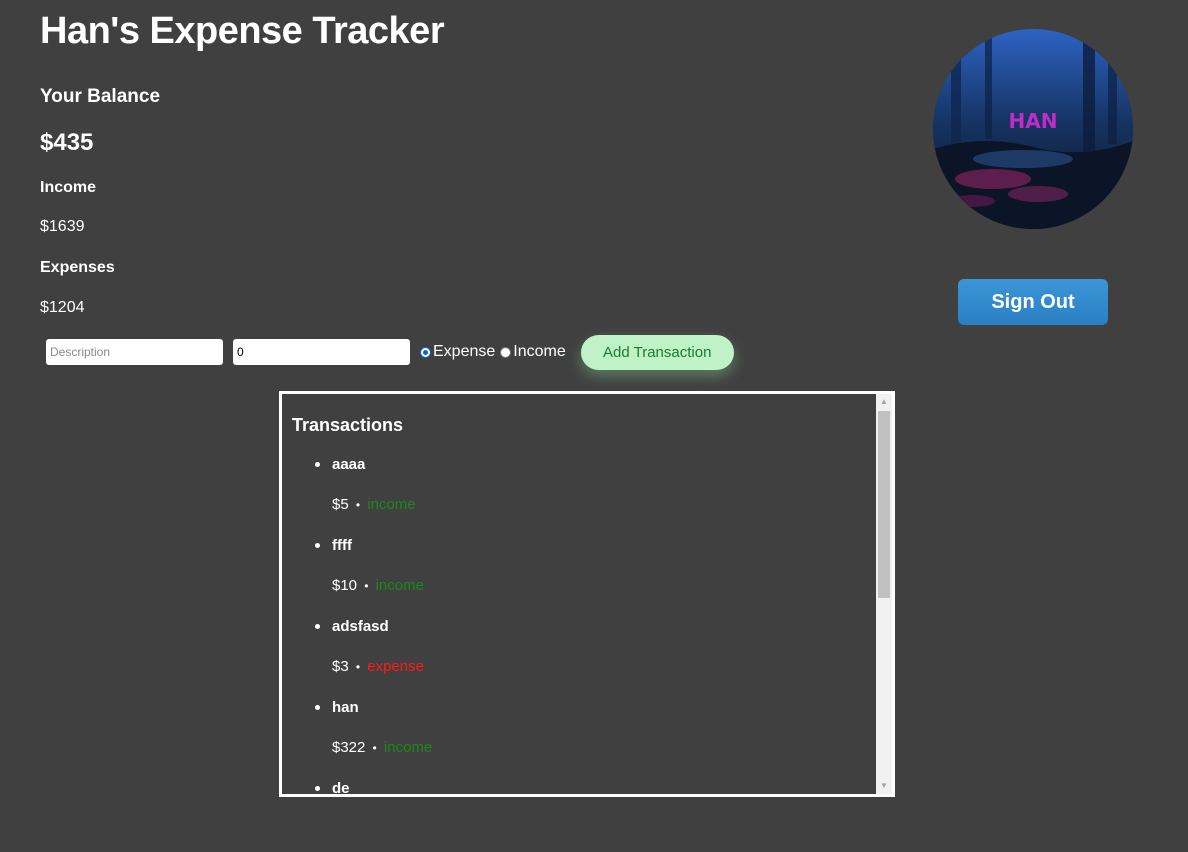  I want to click on add-transaction-form: Expense Income Add Transaction, so click(390, 352).